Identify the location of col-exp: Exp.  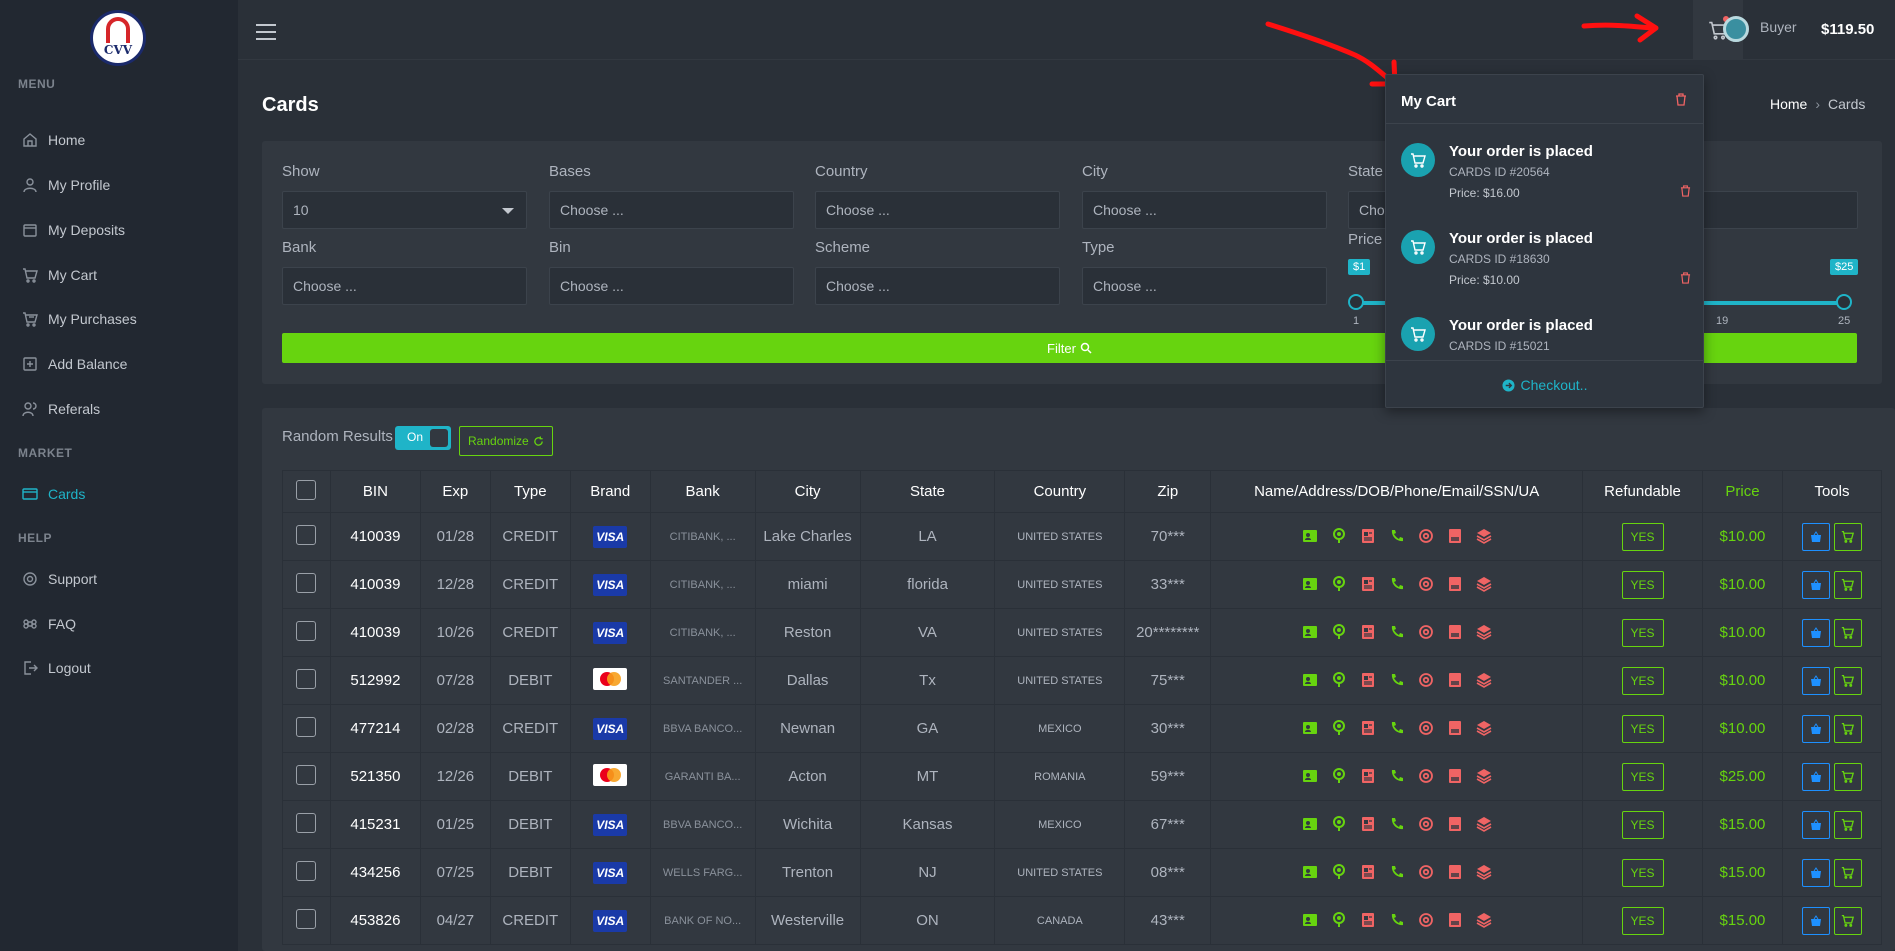
(455, 491).